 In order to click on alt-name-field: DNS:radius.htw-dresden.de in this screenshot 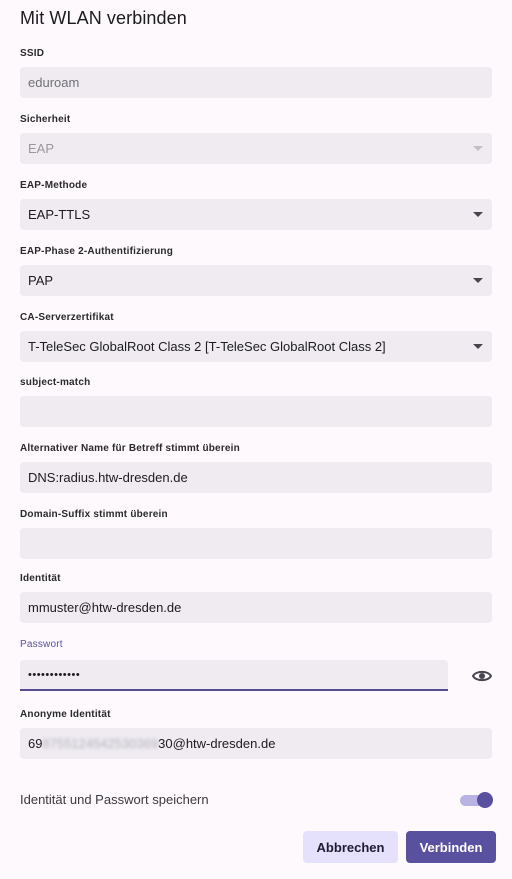, I will do `click(256, 477)`.